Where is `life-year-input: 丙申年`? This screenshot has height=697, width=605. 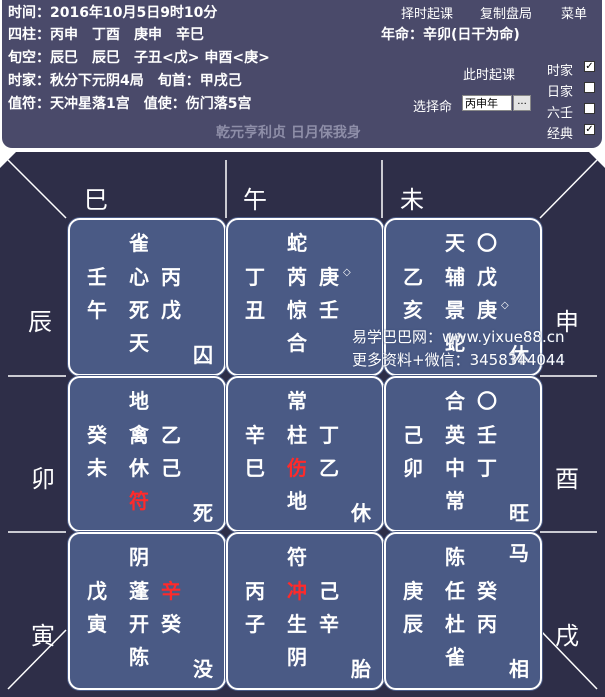 life-year-input: 丙申年 is located at coordinates (487, 103).